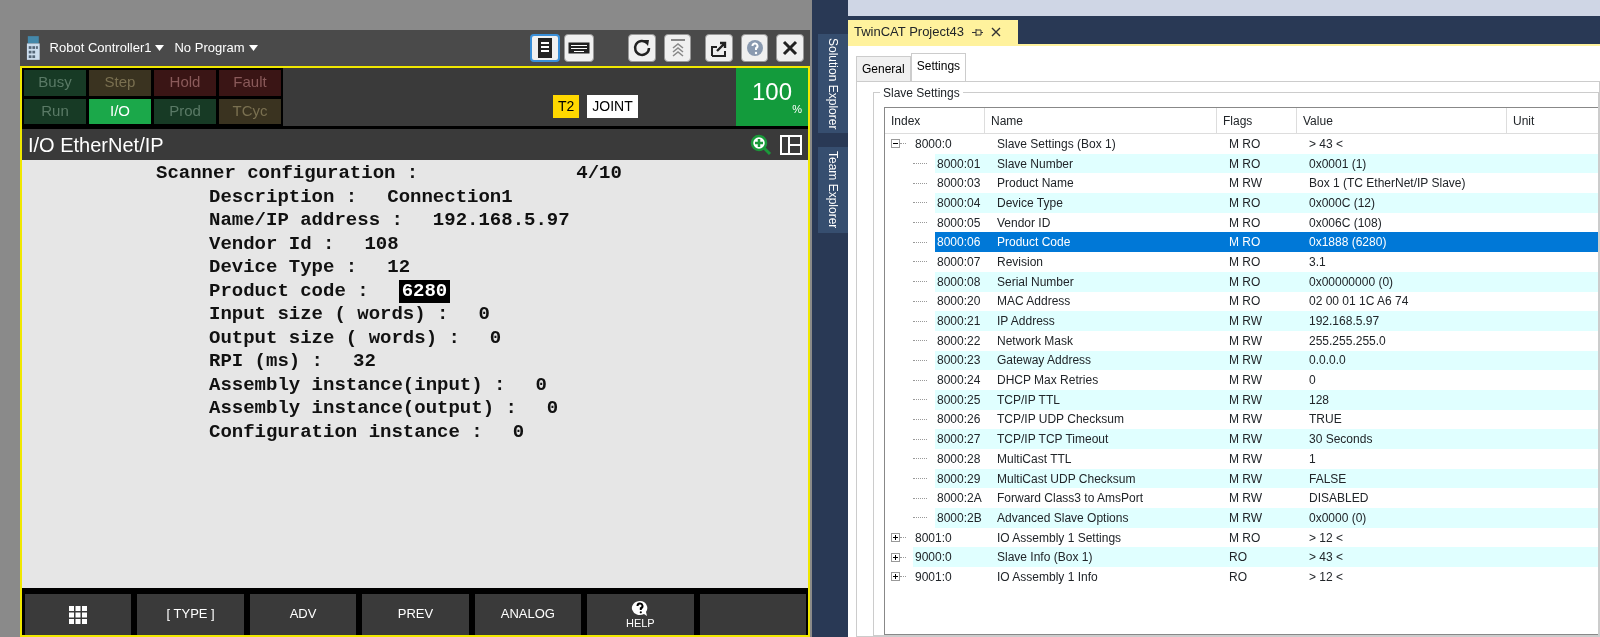 Image resolution: width=1600 pixels, height=637 pixels. Describe the element at coordinates (1359, 302) in the screenshot. I see `value-cell-text: 02 00 01 1C A6 74` at that location.